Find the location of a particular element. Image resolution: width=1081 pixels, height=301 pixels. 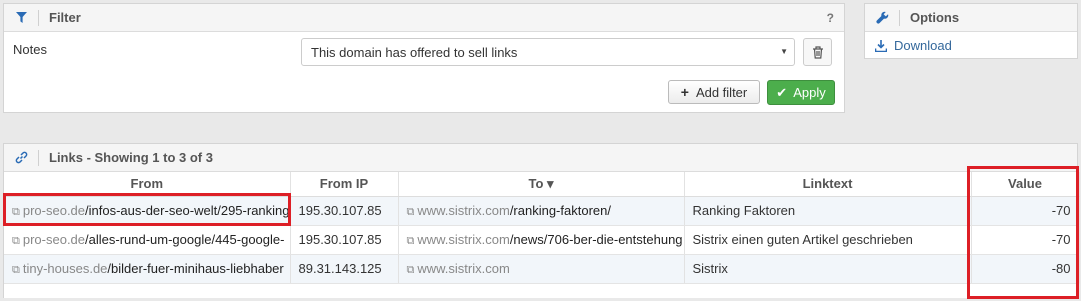

download-link: Download is located at coordinates (913, 45).